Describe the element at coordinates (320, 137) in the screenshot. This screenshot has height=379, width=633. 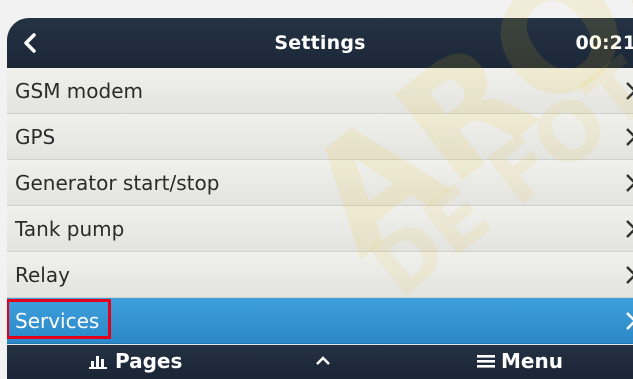
I see `menu-item-gps: GPS` at that location.